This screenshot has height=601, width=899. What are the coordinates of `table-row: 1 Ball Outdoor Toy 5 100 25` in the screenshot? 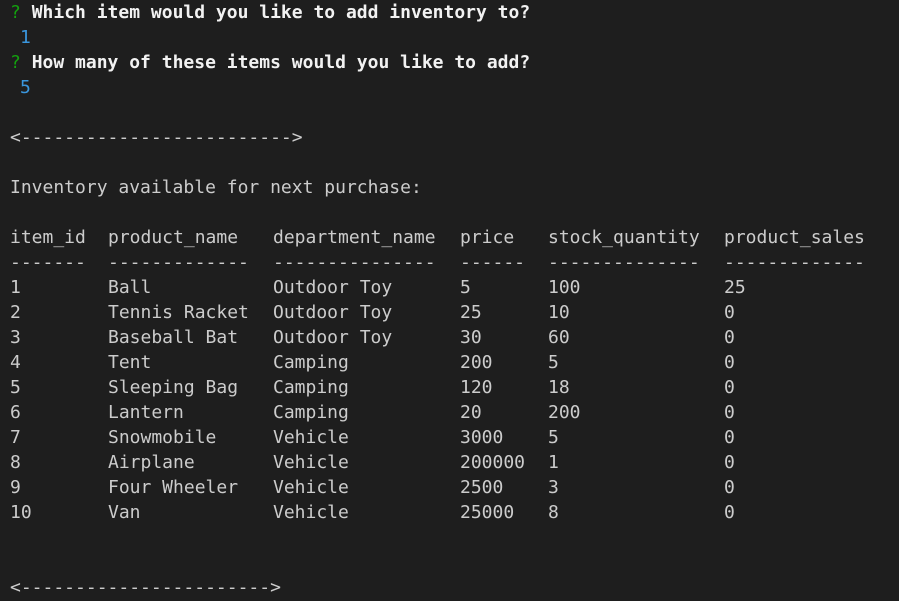 It's located at (452, 287).